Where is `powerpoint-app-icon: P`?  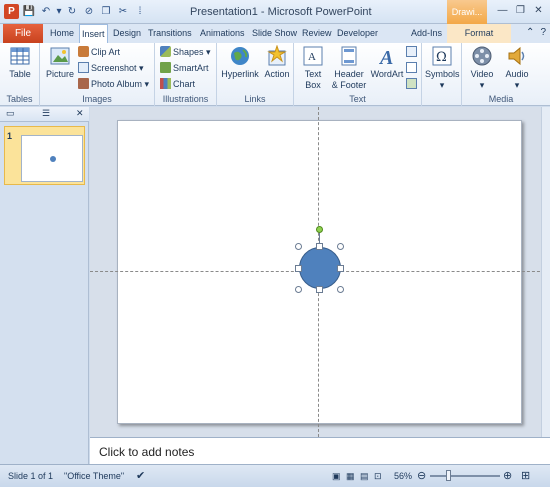 powerpoint-app-icon: P is located at coordinates (11, 11).